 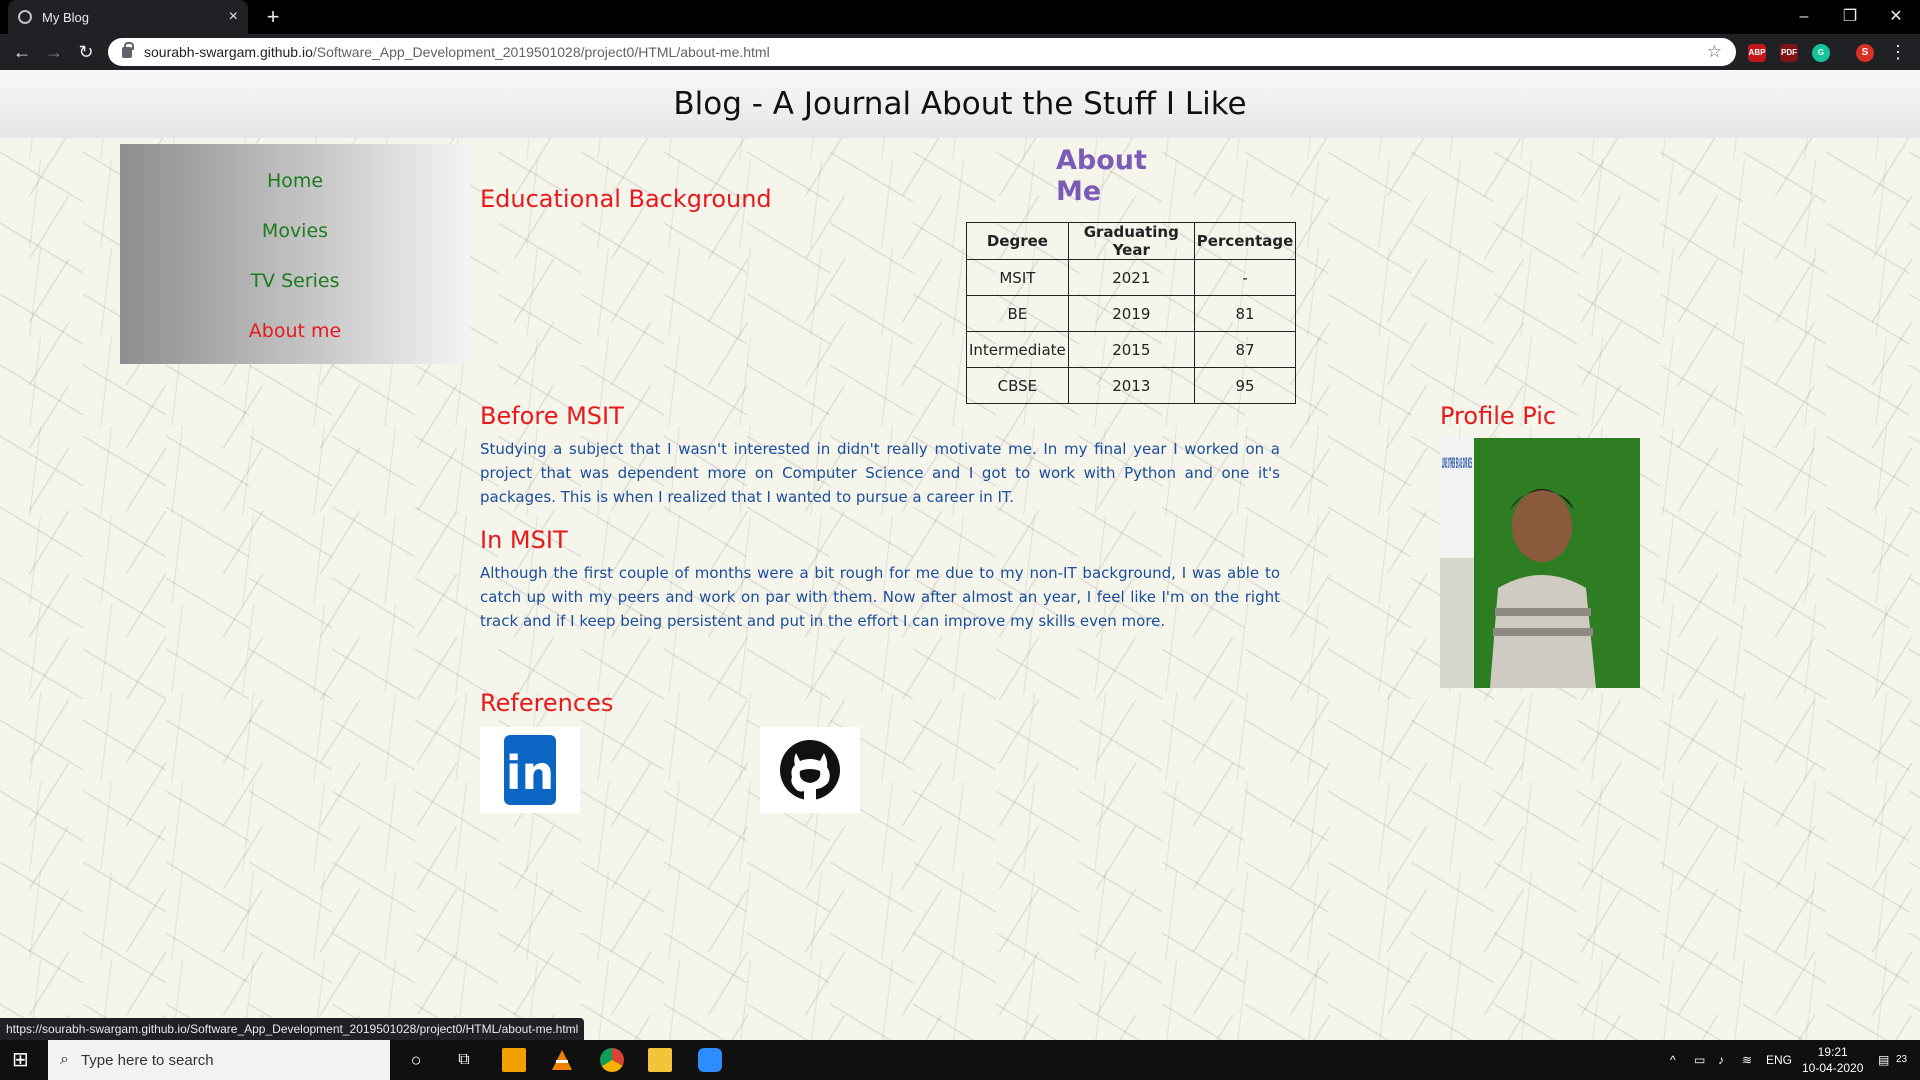 What do you see at coordinates (1017, 349) in the screenshot?
I see `table-cell: Intermediate` at bounding box center [1017, 349].